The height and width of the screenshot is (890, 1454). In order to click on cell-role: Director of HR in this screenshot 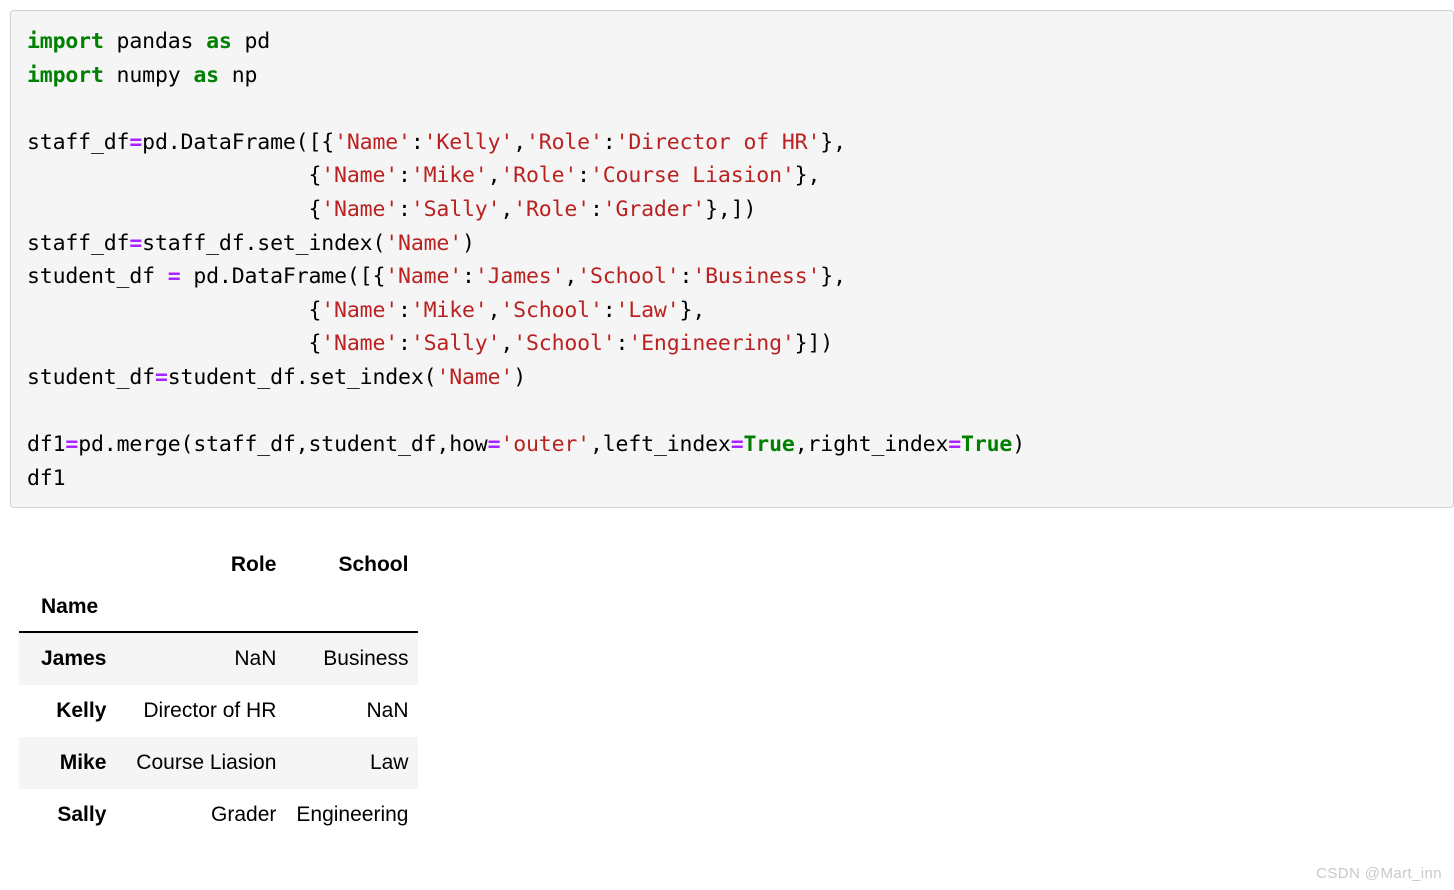, I will do `click(210, 710)`.